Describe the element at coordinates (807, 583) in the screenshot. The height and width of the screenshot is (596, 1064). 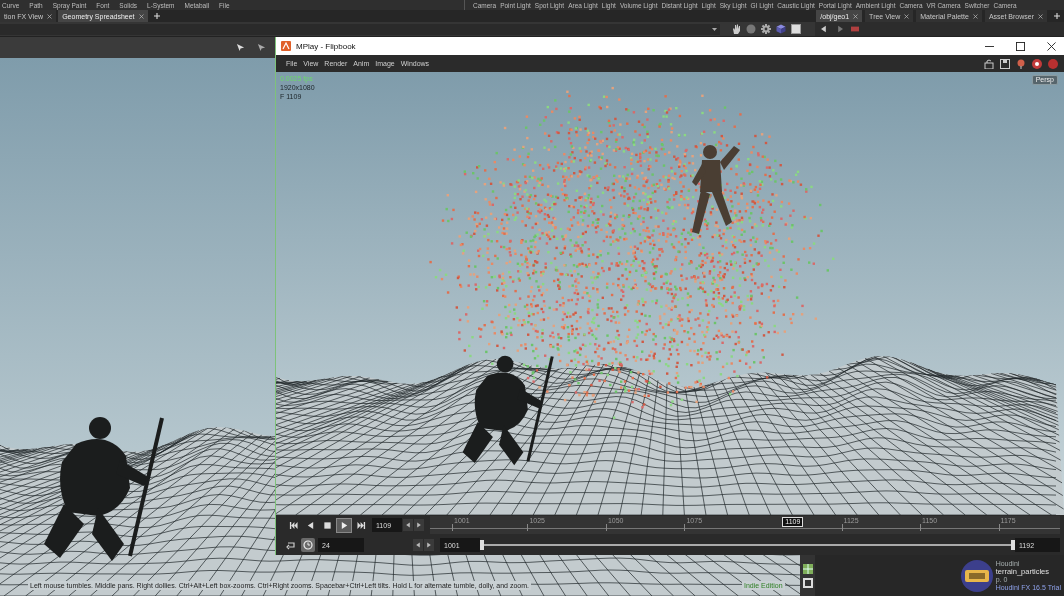
I see `frame-icon` at that location.